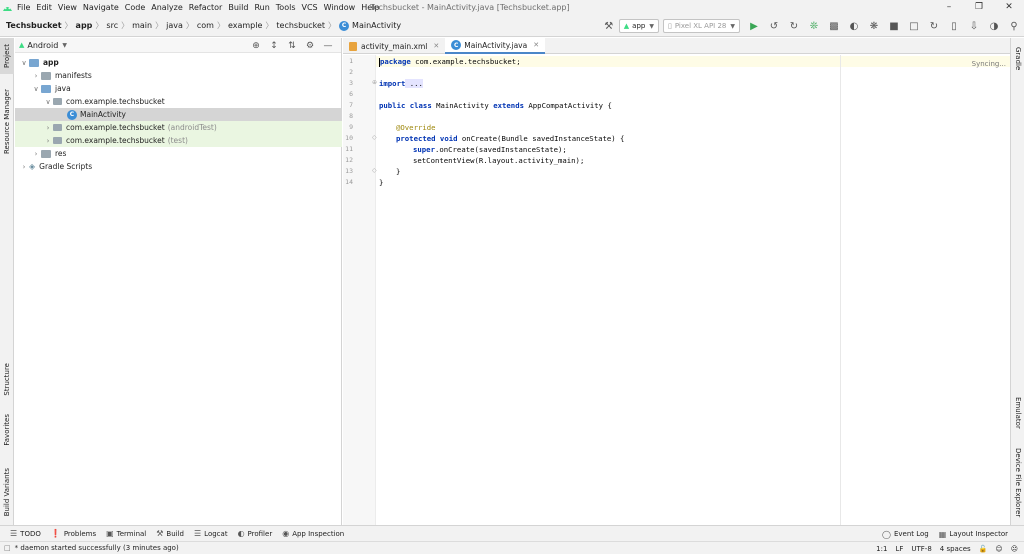  What do you see at coordinates (328, 46) in the screenshot?
I see `hide-panel-icon: —` at bounding box center [328, 46].